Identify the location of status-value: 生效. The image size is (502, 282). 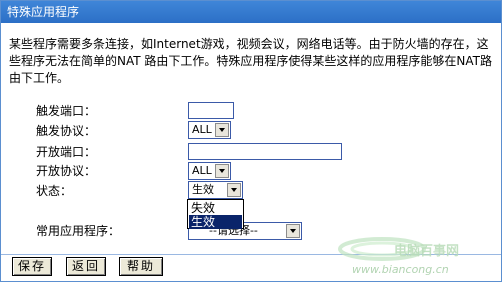
(203, 189).